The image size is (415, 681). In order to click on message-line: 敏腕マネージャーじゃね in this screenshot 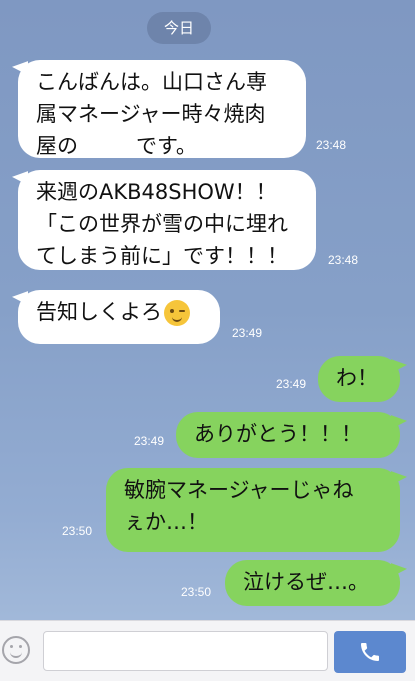, I will do `click(239, 490)`.